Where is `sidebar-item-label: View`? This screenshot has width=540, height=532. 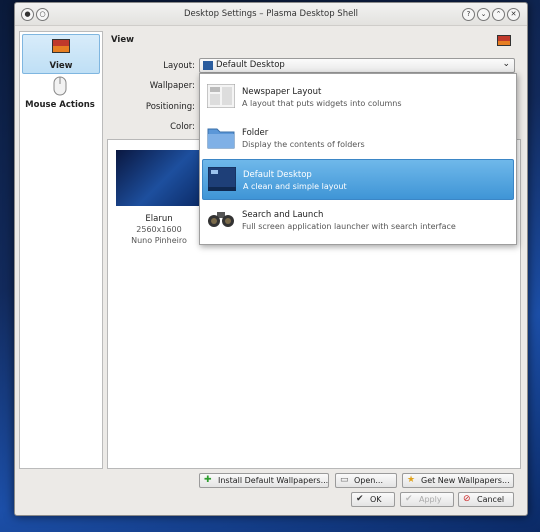 sidebar-item-label: View is located at coordinates (61, 66).